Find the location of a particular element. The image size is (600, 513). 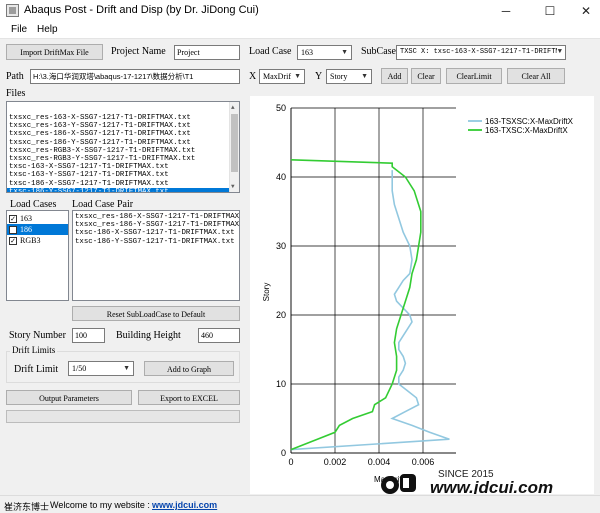

status-author: 崔济东博士 is located at coordinates (27, 507).